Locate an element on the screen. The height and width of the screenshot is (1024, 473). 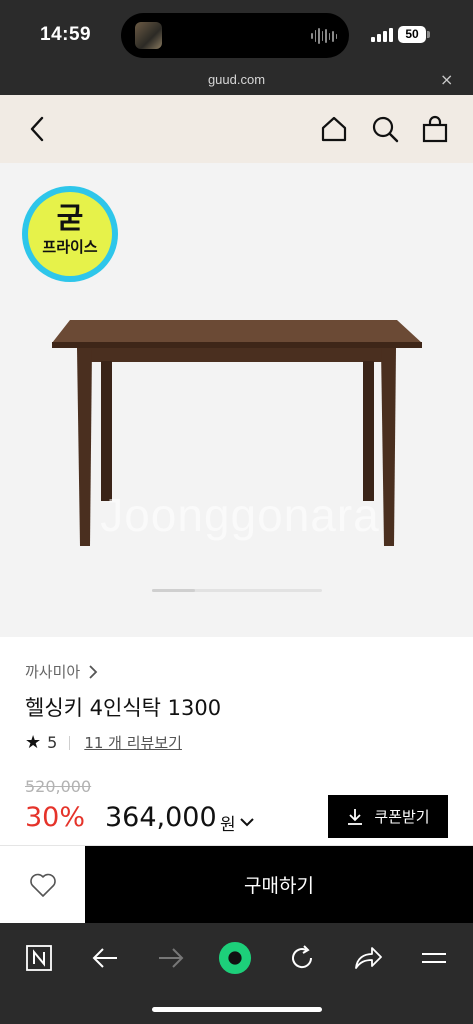
status-time: 14:59 is located at coordinates (66, 34).